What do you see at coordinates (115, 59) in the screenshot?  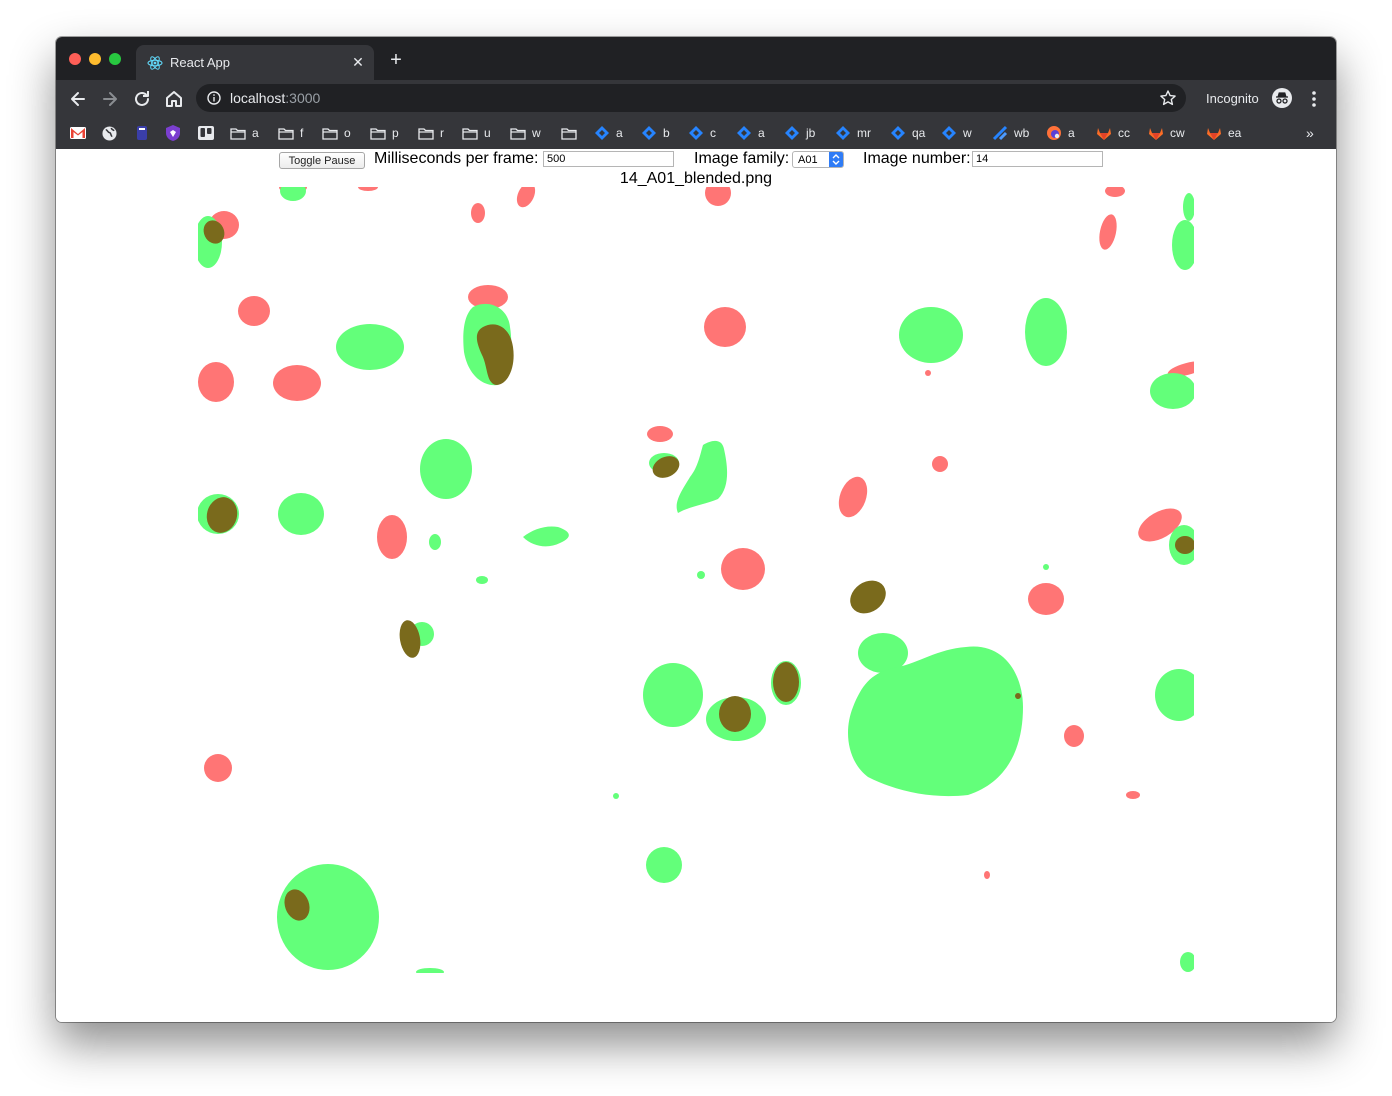 I see `maximize-window-button` at bounding box center [115, 59].